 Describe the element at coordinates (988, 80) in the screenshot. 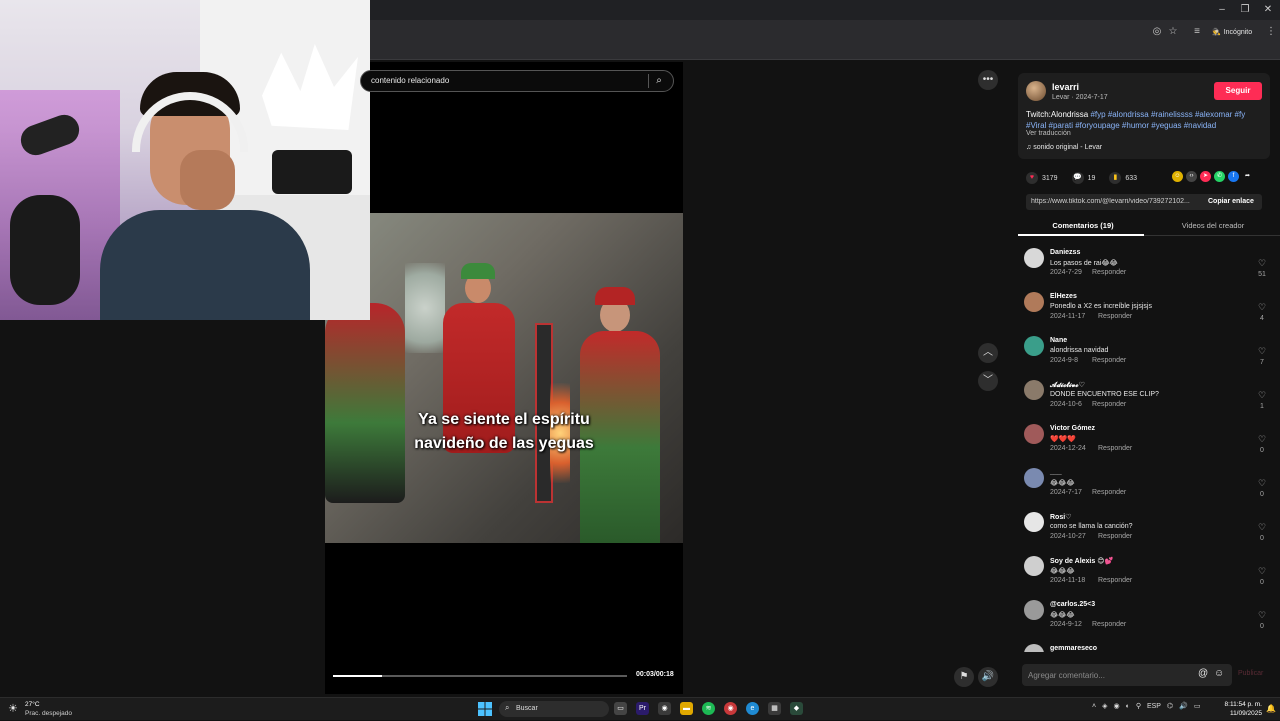

I see `more-options-button: •••` at that location.